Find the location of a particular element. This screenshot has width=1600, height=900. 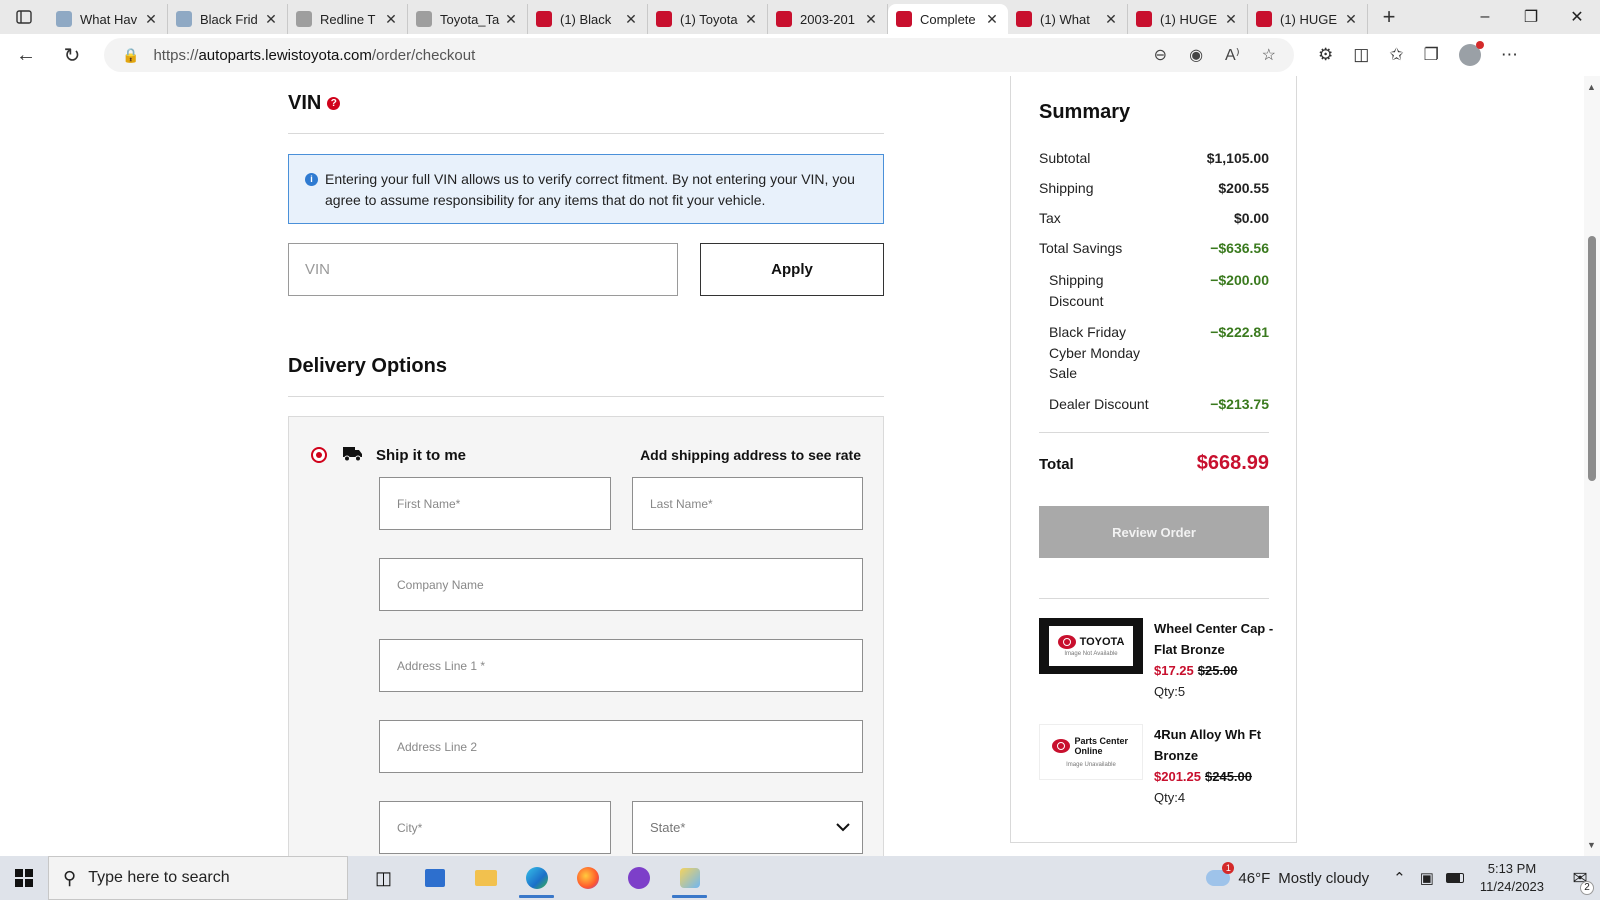

browser-tab: Redline T ✕ is located at coordinates (348, 19).